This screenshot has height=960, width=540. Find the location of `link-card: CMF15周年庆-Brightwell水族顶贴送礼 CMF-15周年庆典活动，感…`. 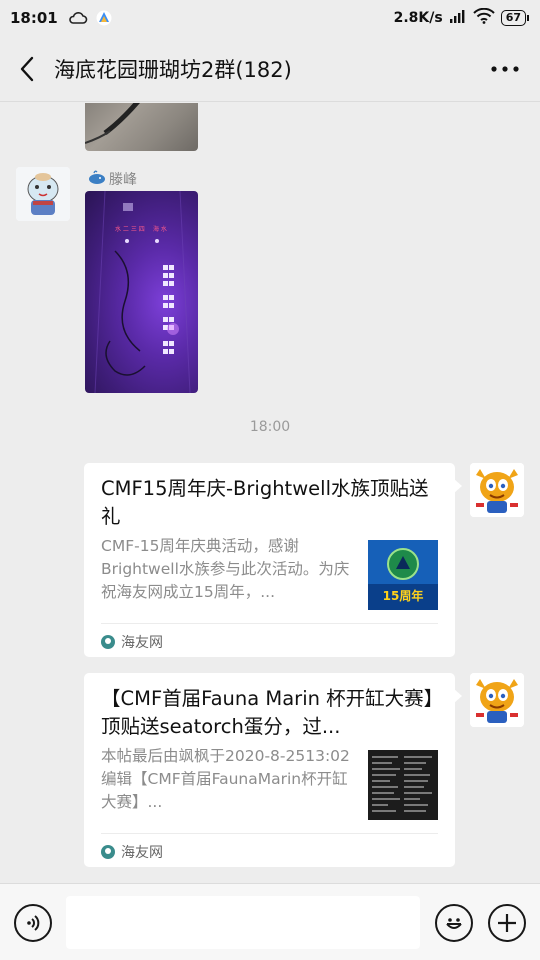

link-card: CMF15周年庆-Brightwell水族顶贴送礼 CMF-15周年庆典活动，感… is located at coordinates (273, 560).